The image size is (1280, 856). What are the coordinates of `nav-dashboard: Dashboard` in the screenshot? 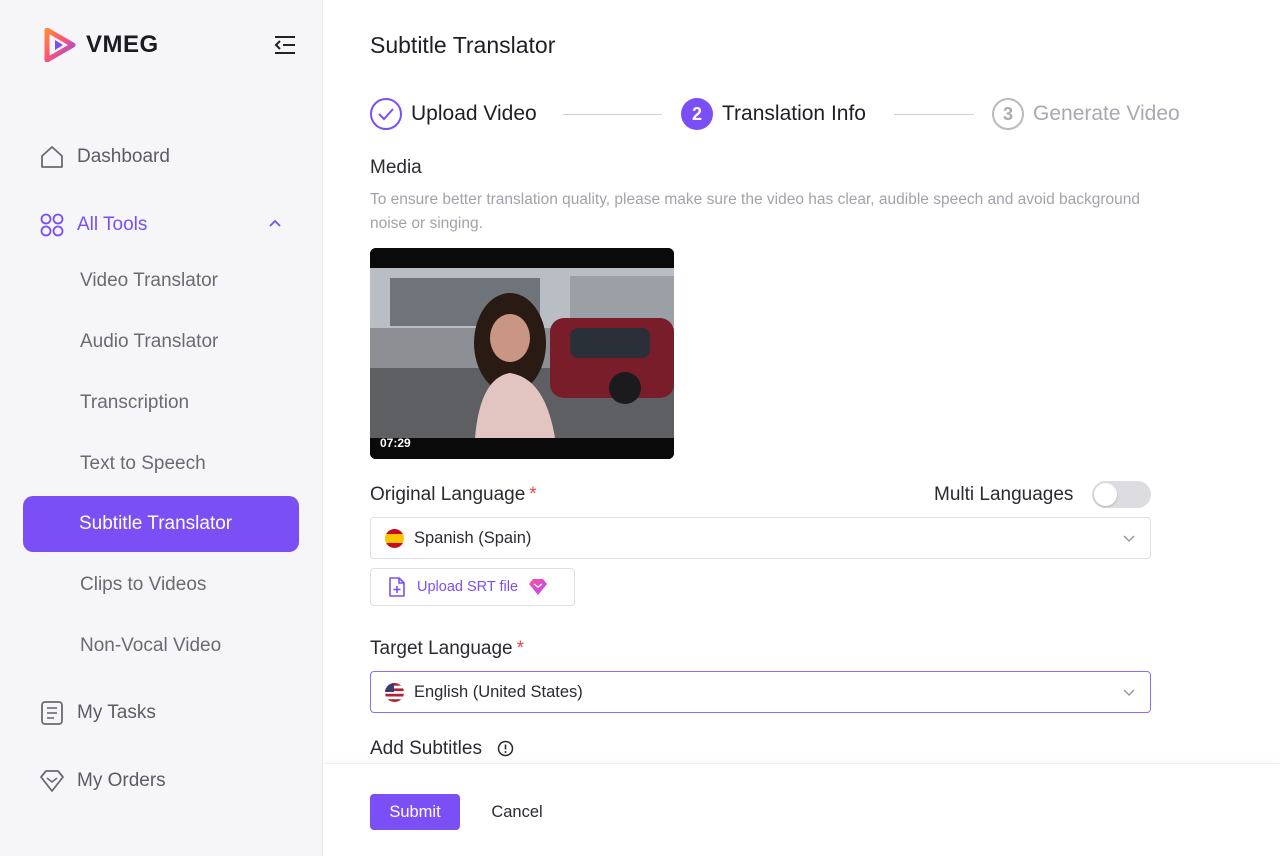 It's located at (104, 156).